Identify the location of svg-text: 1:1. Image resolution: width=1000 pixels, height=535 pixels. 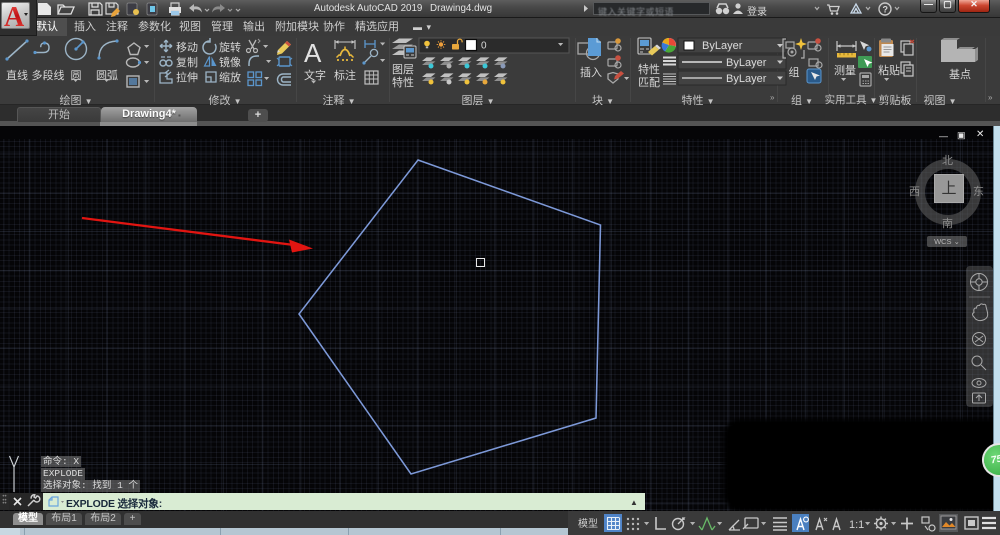
(856, 525).